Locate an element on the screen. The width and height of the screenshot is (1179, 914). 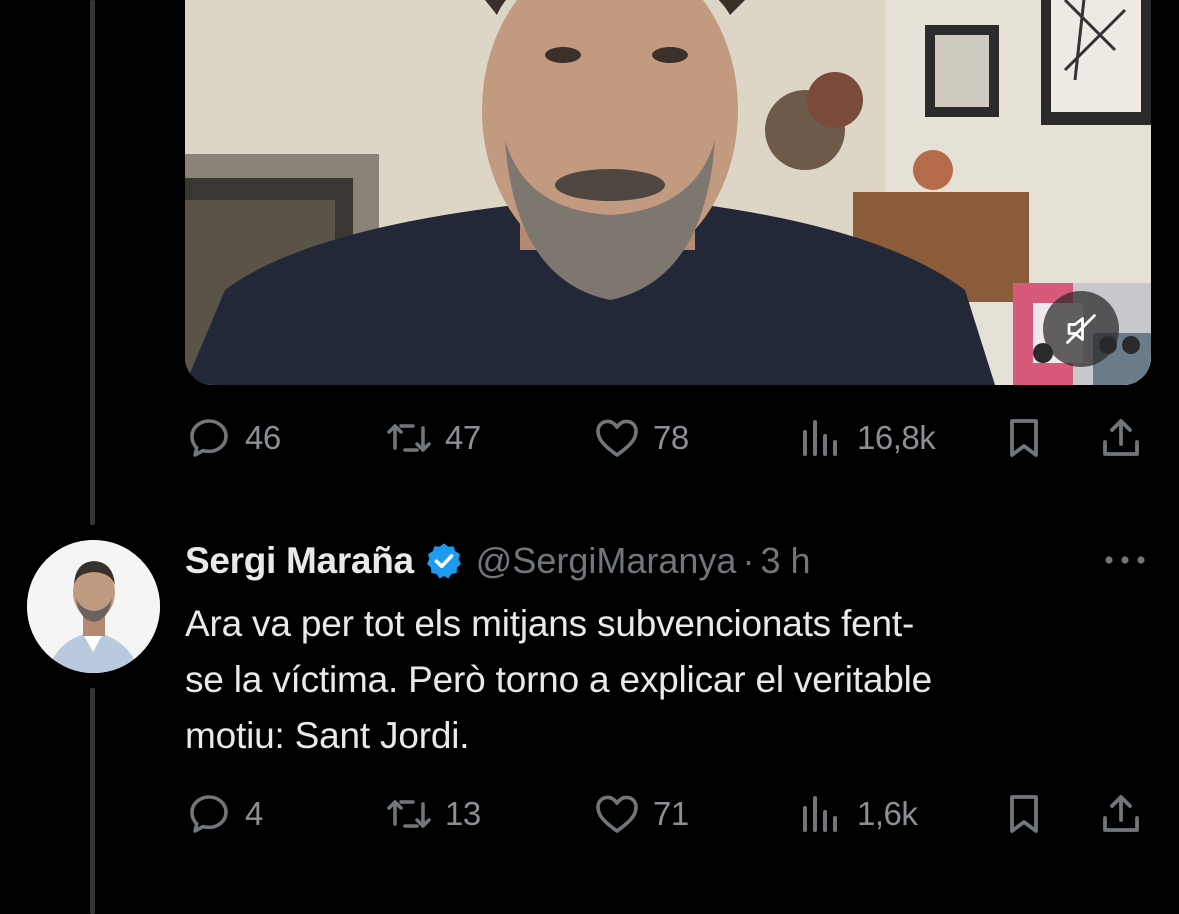
reply-count: 4 is located at coordinates (254, 813).